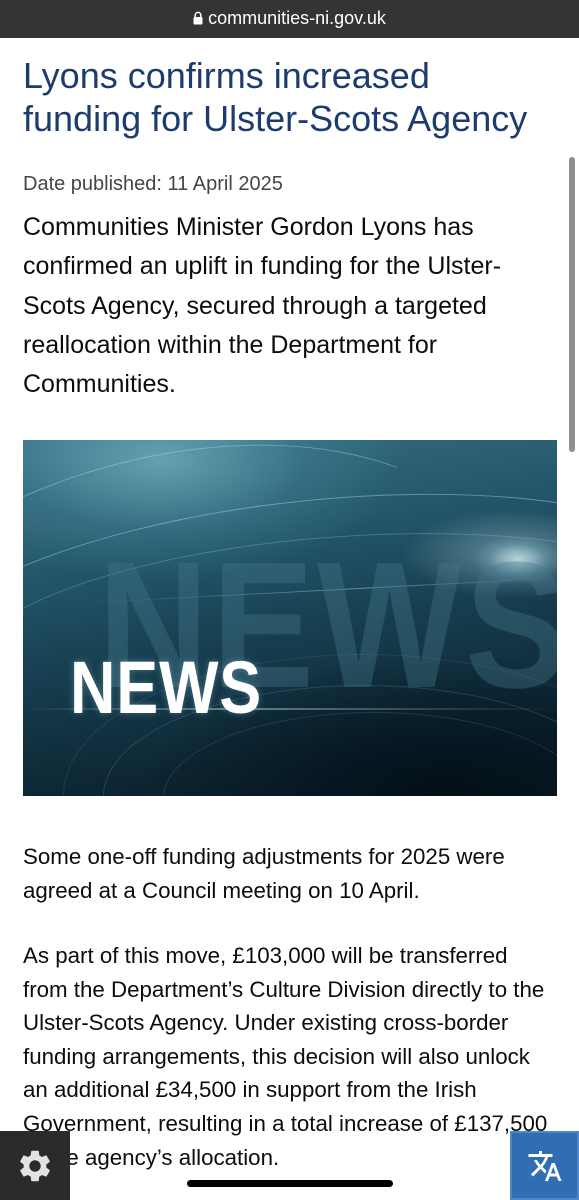 The image size is (579, 1200). I want to click on date-published: Date published: 11 April 2025, so click(153, 184).